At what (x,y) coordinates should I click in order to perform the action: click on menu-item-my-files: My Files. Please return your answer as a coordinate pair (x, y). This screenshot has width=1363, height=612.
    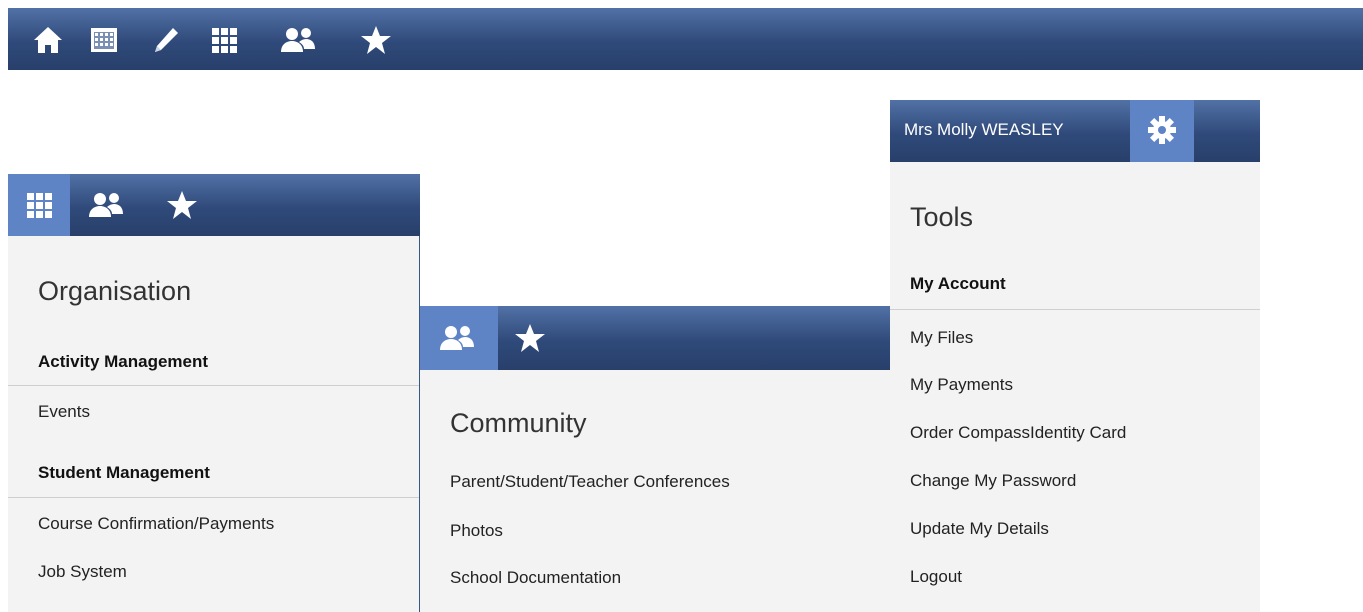
    Looking at the image, I should click on (941, 338).